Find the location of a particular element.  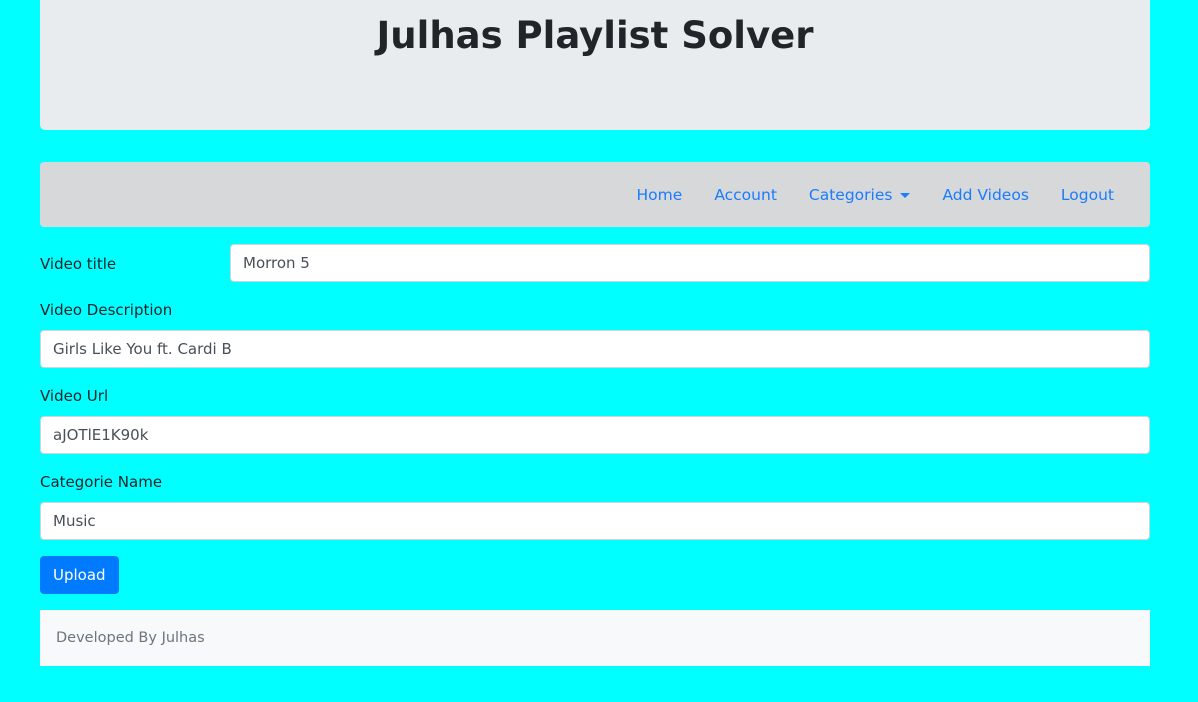

nav-account: Account is located at coordinates (745, 195).